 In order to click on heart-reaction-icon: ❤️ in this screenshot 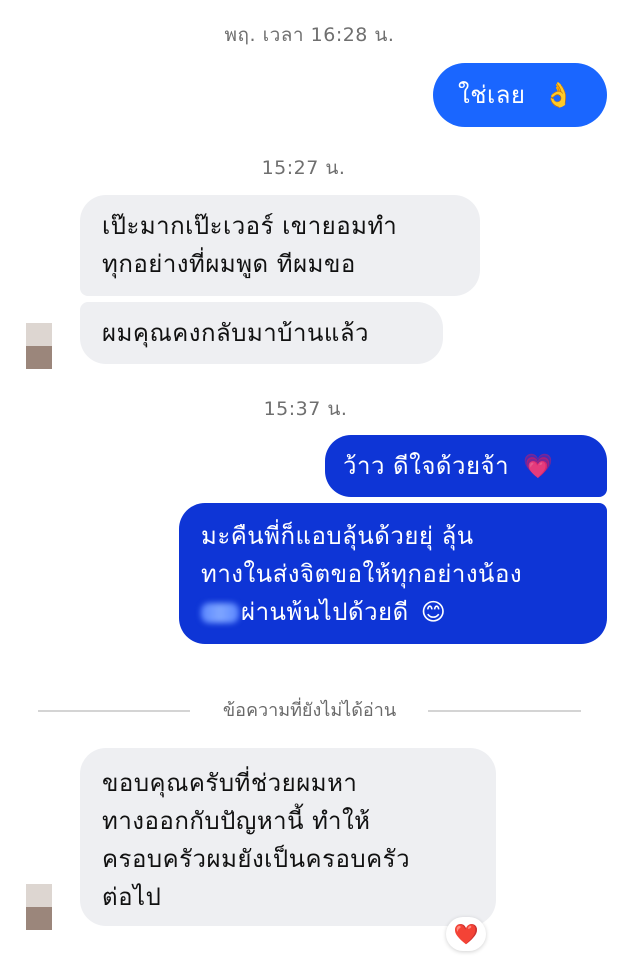, I will do `click(466, 934)`.